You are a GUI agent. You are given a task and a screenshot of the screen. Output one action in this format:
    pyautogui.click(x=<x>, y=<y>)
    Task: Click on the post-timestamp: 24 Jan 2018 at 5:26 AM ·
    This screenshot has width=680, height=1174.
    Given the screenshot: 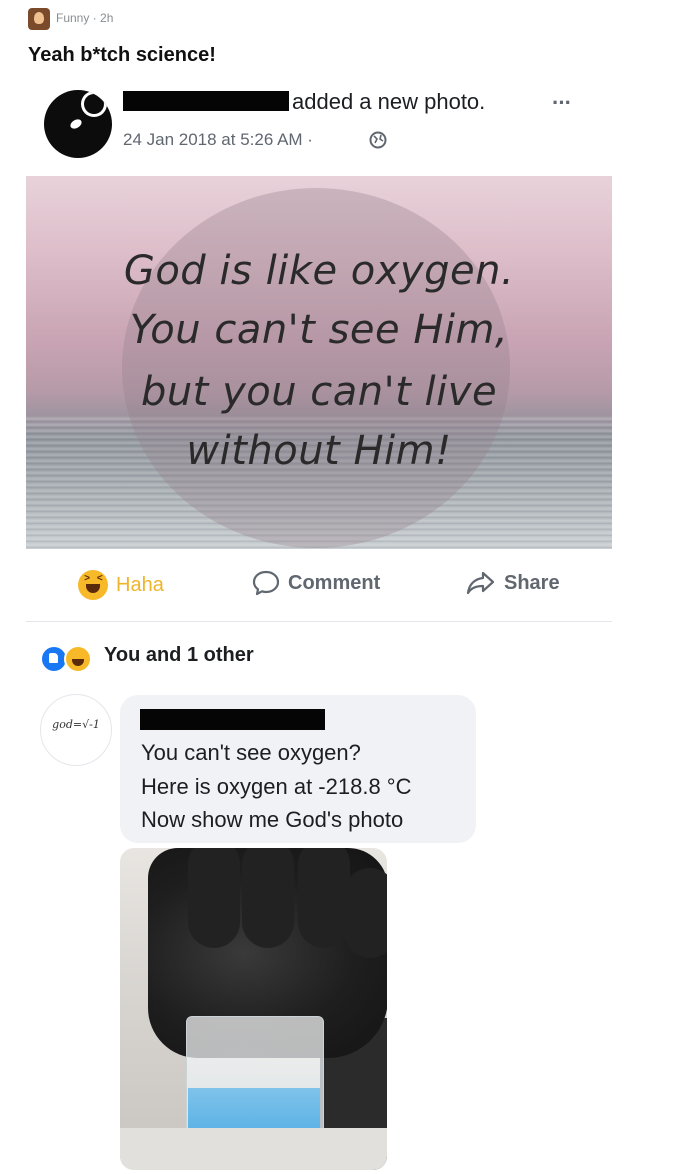 What is the action you would take?
    pyautogui.click(x=218, y=140)
    